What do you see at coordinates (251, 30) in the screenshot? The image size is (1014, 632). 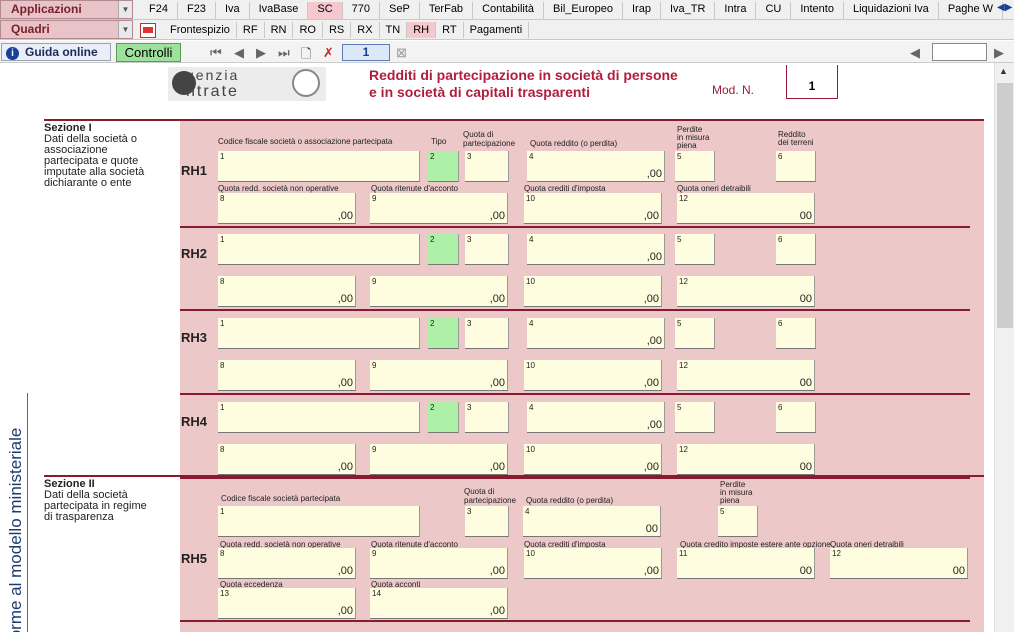 I see `subtab-rf: RF` at bounding box center [251, 30].